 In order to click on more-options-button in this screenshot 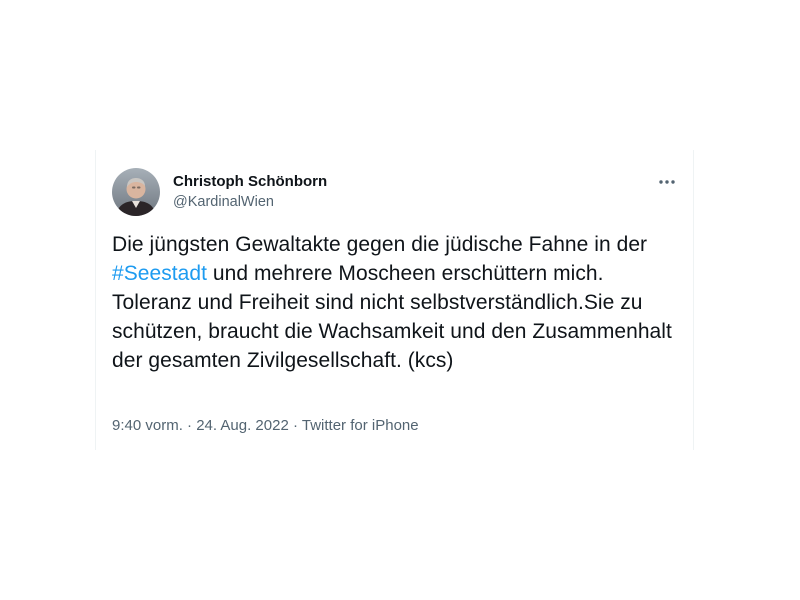, I will do `click(667, 182)`.